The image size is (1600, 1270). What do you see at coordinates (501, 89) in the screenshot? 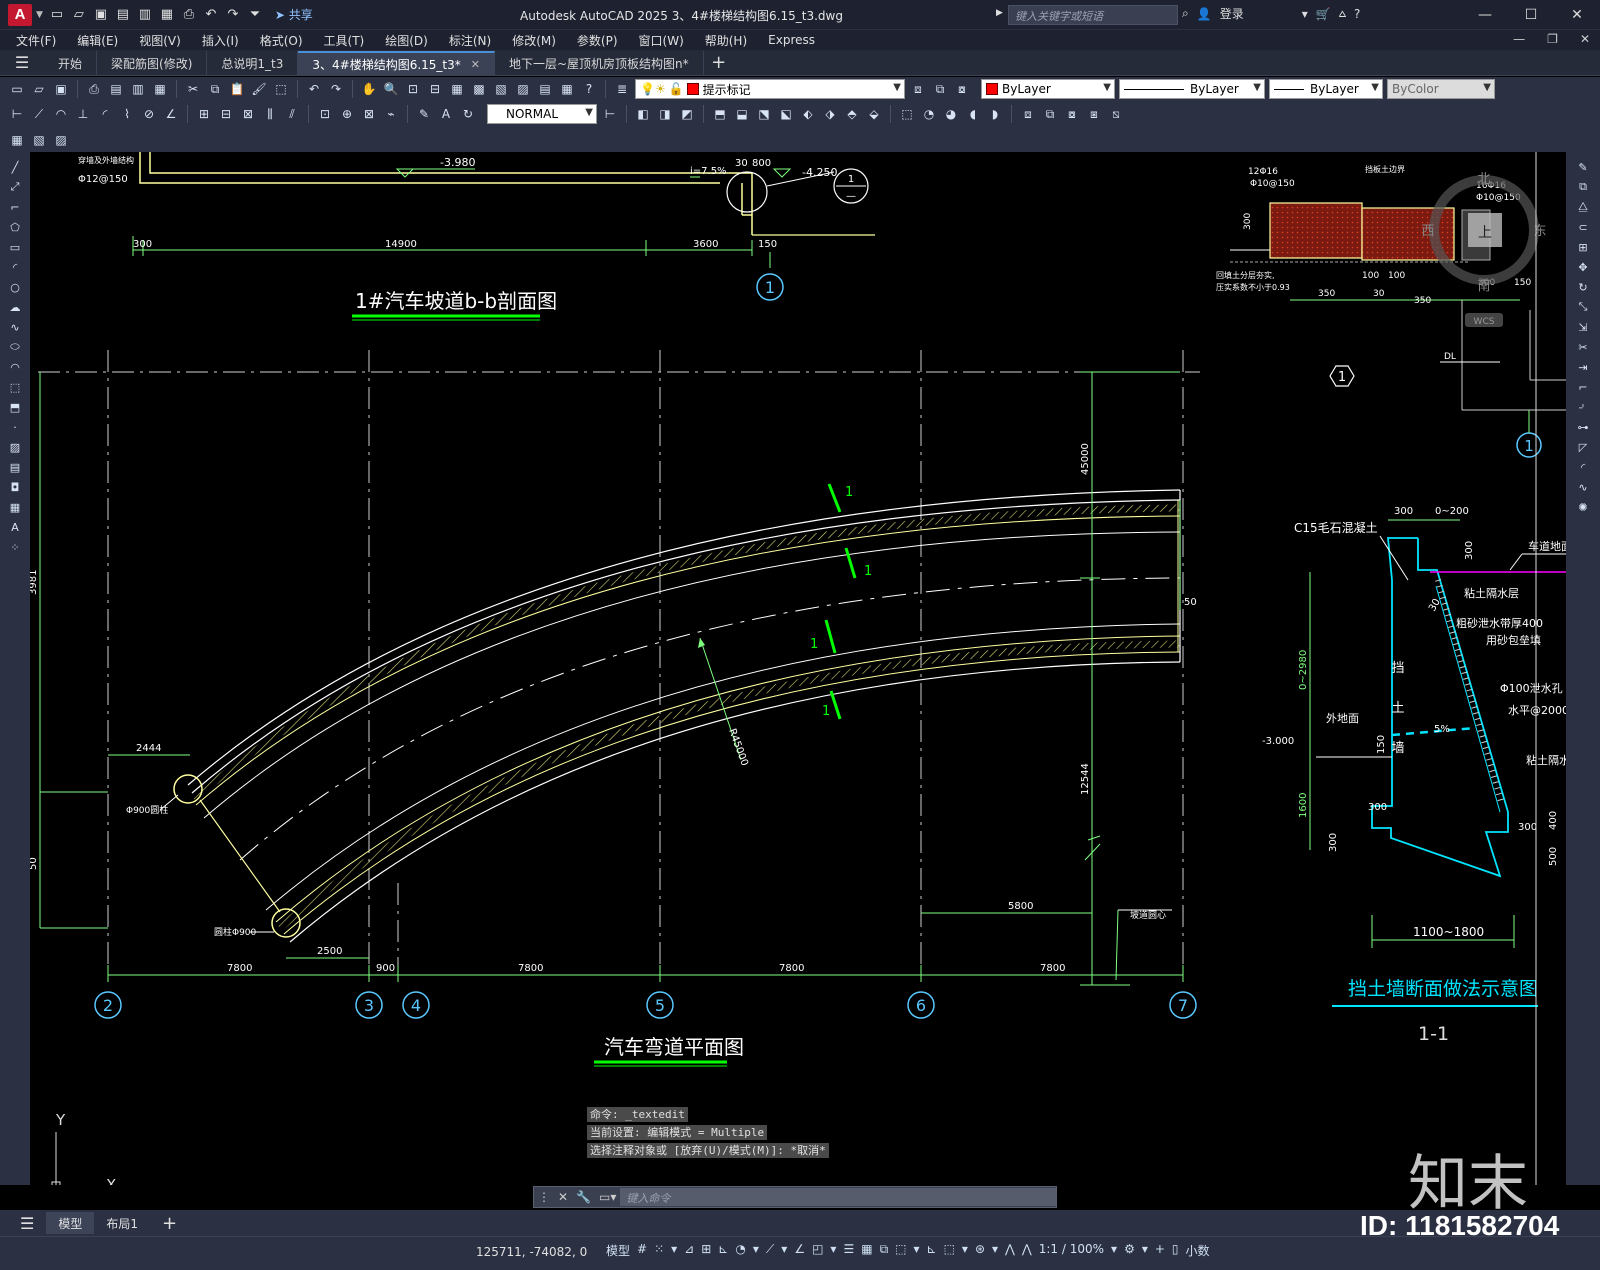
I see `tool-palette-icon: ▧` at bounding box center [501, 89].